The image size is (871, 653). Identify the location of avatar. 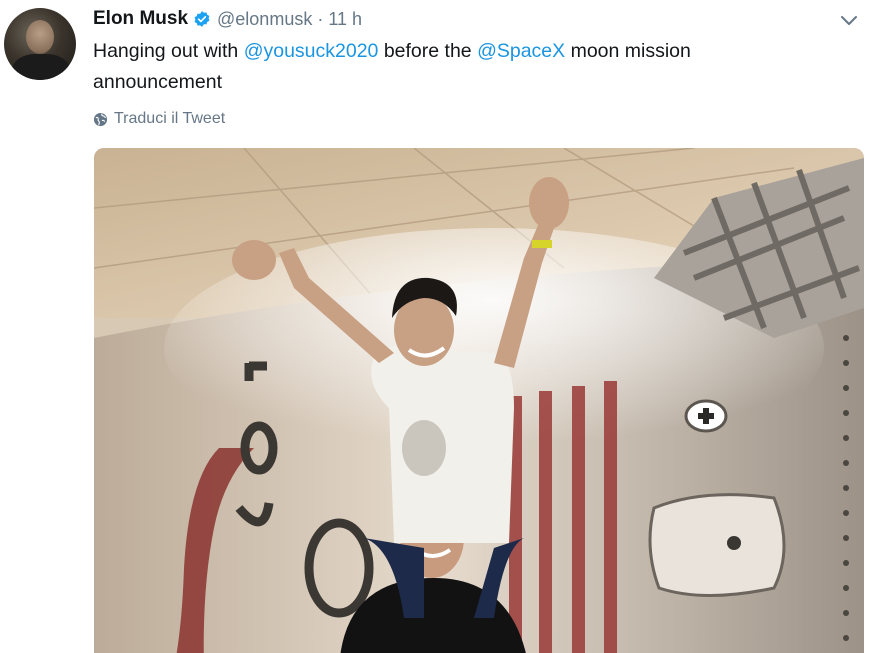
(40, 44).